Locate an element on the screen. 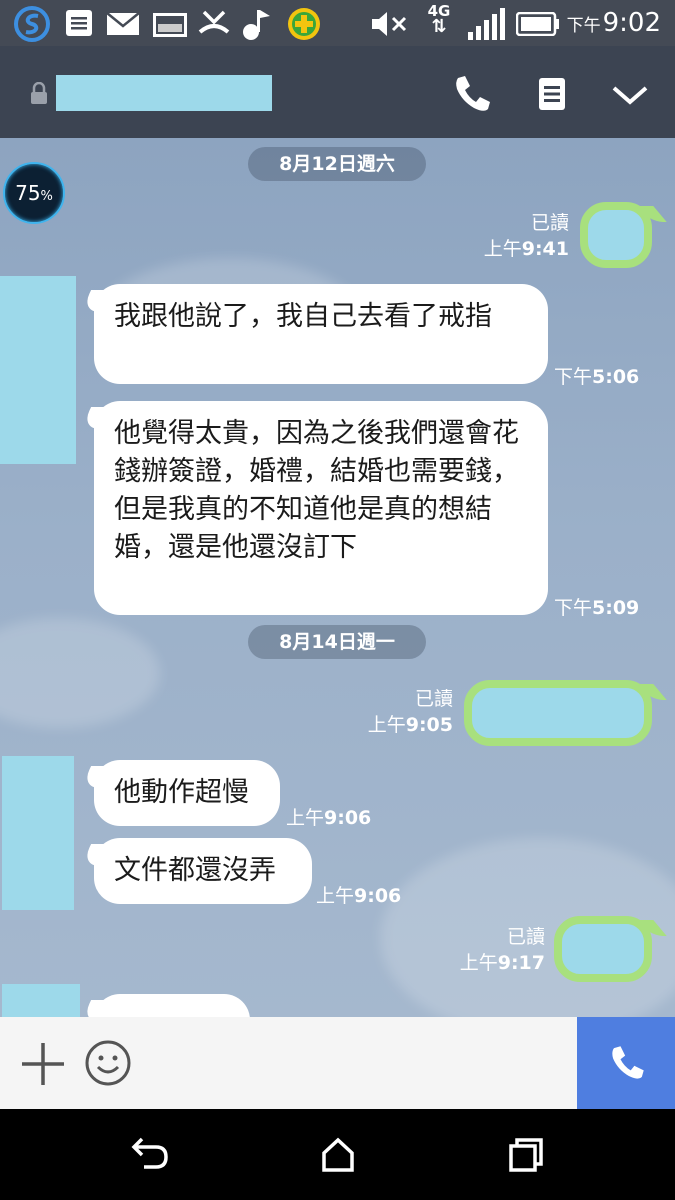  message-meta: 已讀 上午9:41 is located at coordinates (526, 236).